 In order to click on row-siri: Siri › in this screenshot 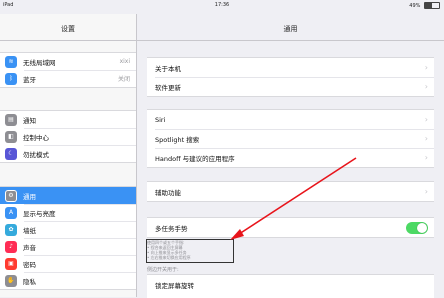, I will do `click(290, 119)`.